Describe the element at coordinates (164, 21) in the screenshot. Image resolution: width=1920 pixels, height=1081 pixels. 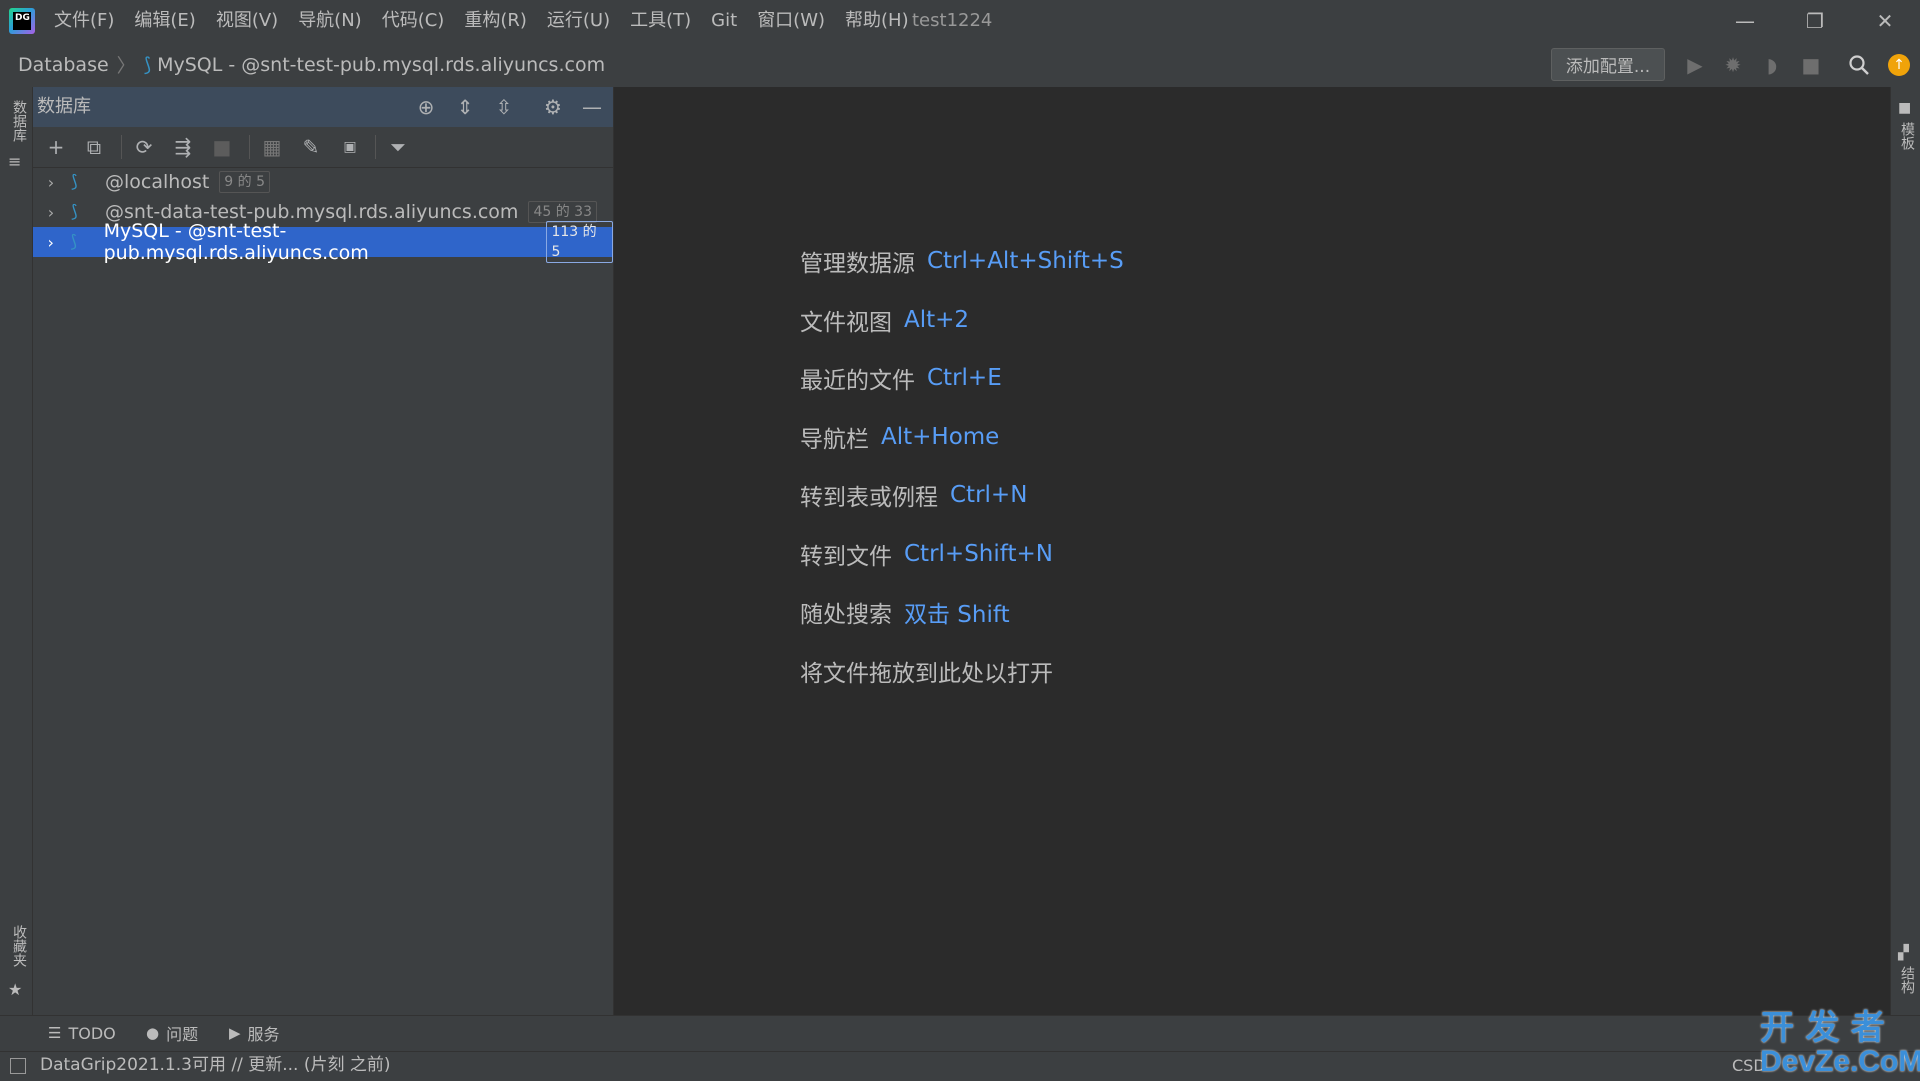
I see `menu-edit: 编辑(E)` at that location.